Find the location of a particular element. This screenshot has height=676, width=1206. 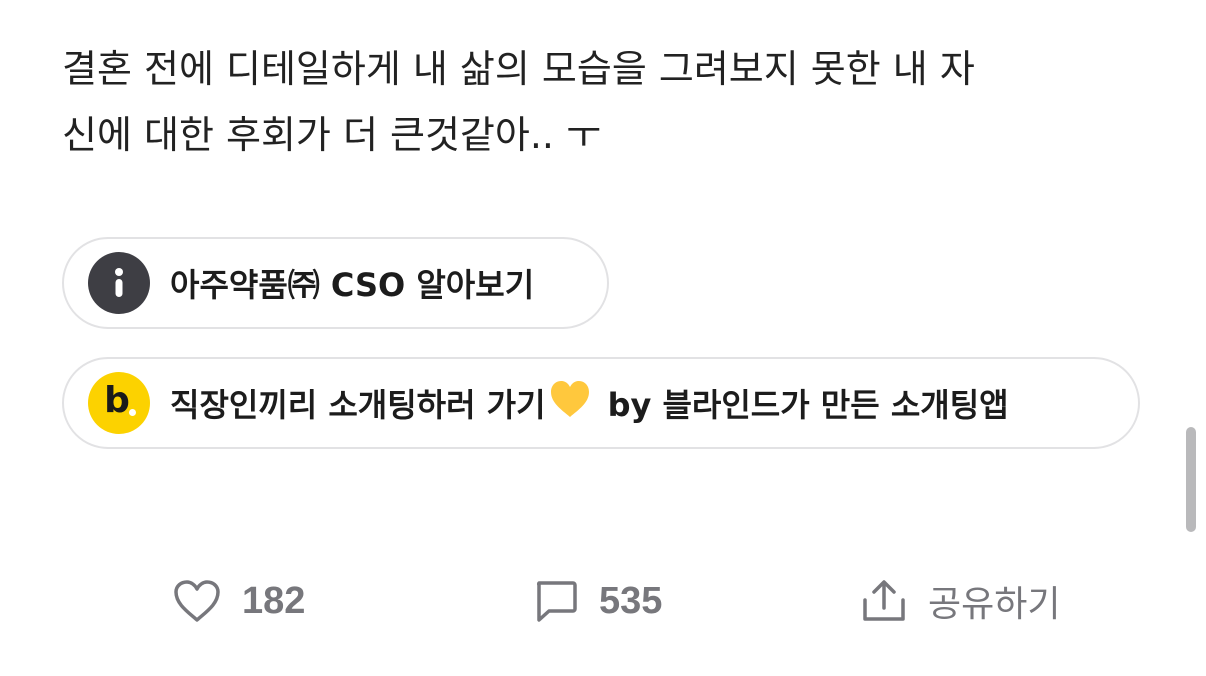

info-icon is located at coordinates (119, 283).